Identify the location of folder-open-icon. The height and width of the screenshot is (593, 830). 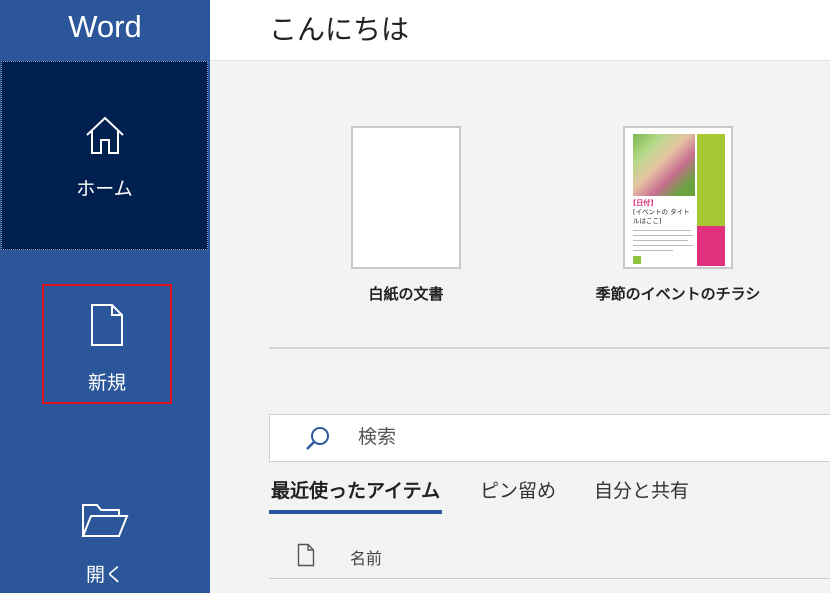
(105, 520).